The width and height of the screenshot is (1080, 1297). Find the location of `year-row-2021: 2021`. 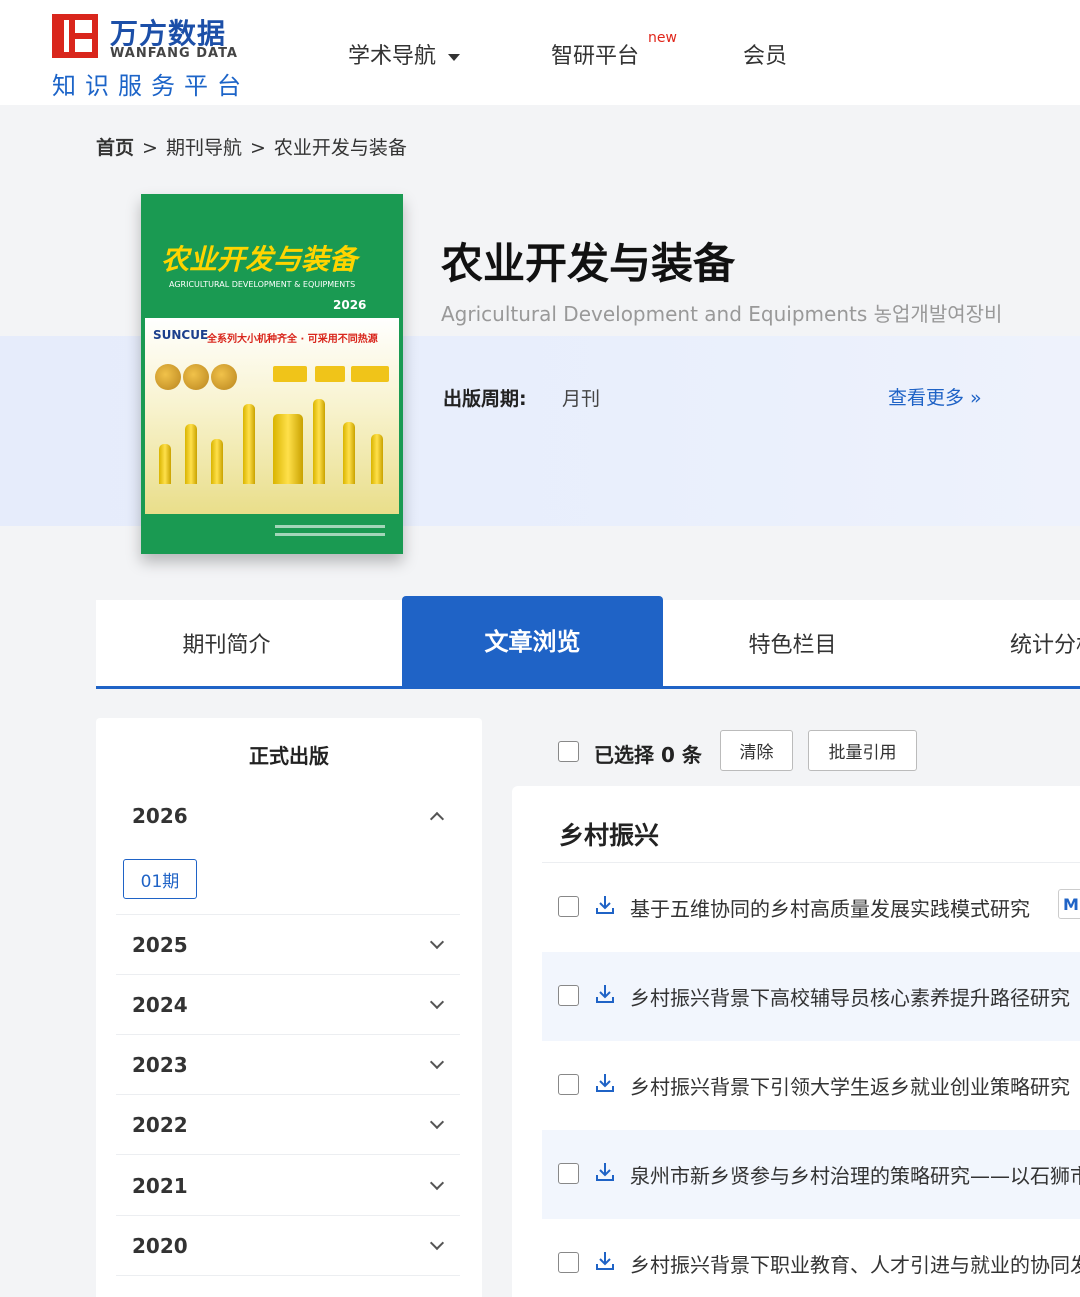

year-row-2021: 2021 is located at coordinates (288, 1186).